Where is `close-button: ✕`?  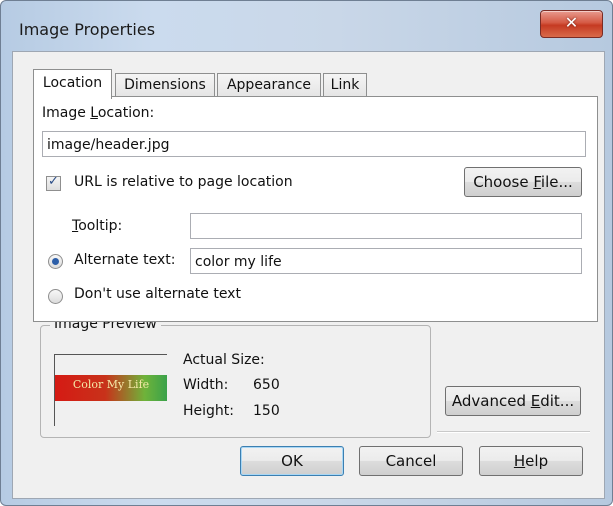 close-button: ✕ is located at coordinates (571, 24).